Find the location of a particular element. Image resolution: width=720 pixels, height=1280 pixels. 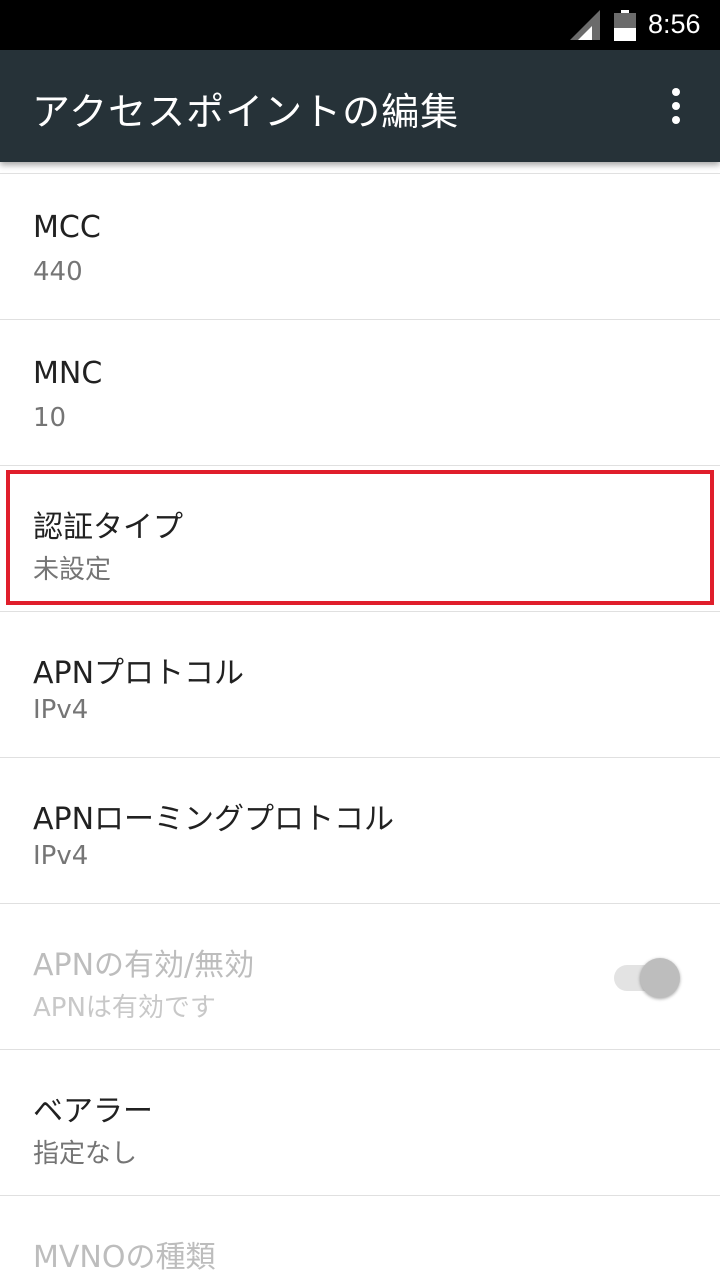

pref-apn-protocol: APNプロトコル IPv4 is located at coordinates (360, 685).